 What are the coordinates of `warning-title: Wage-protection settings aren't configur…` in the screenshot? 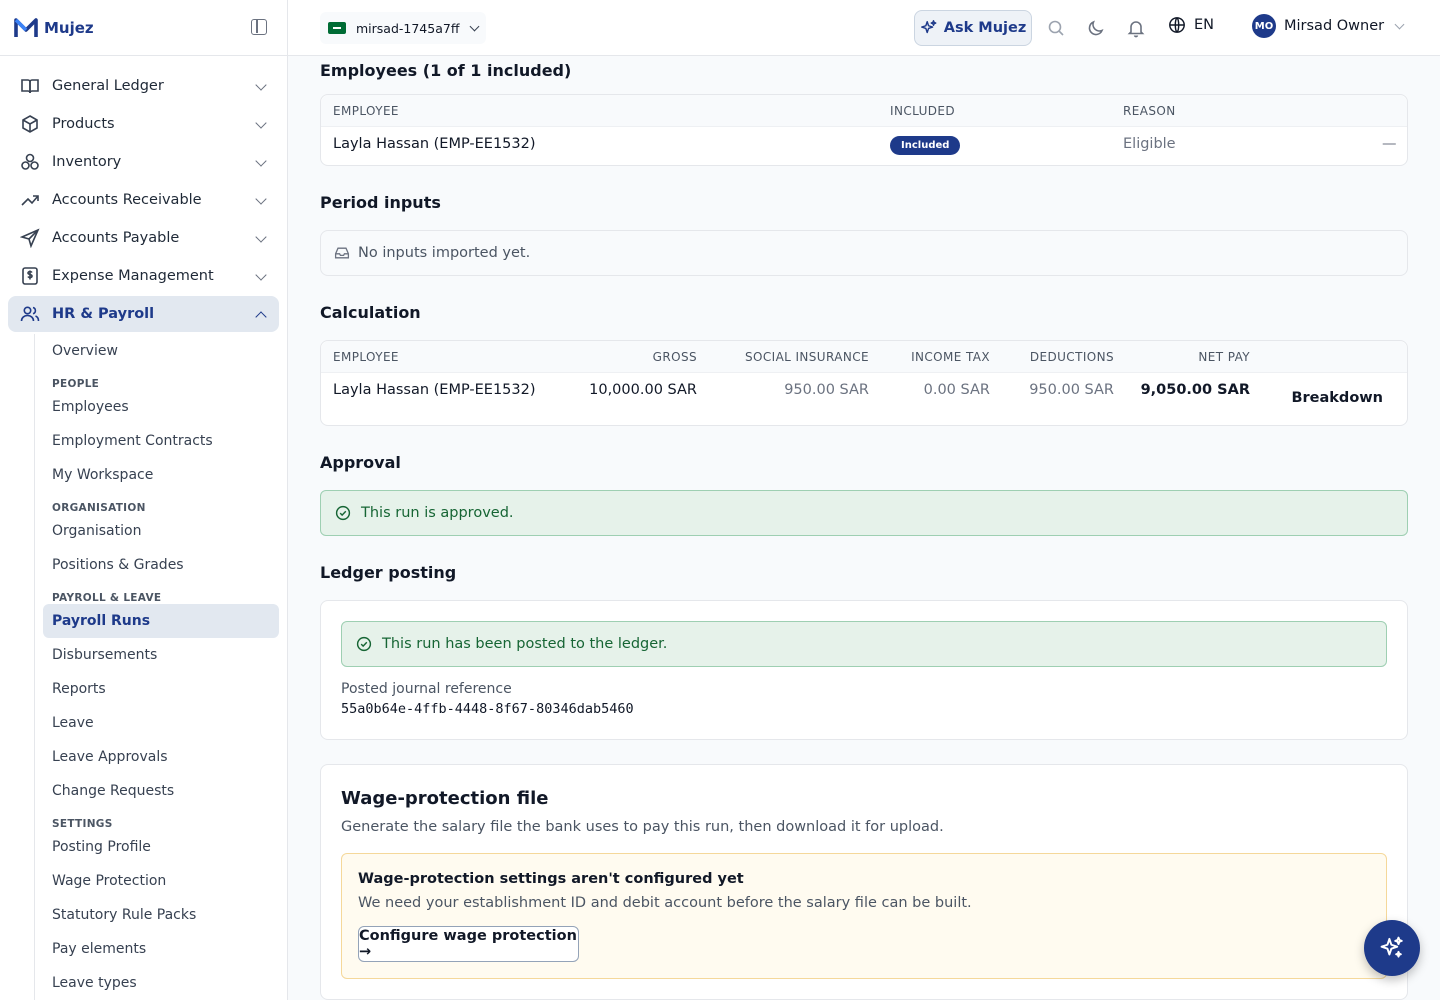 It's located at (551, 879).